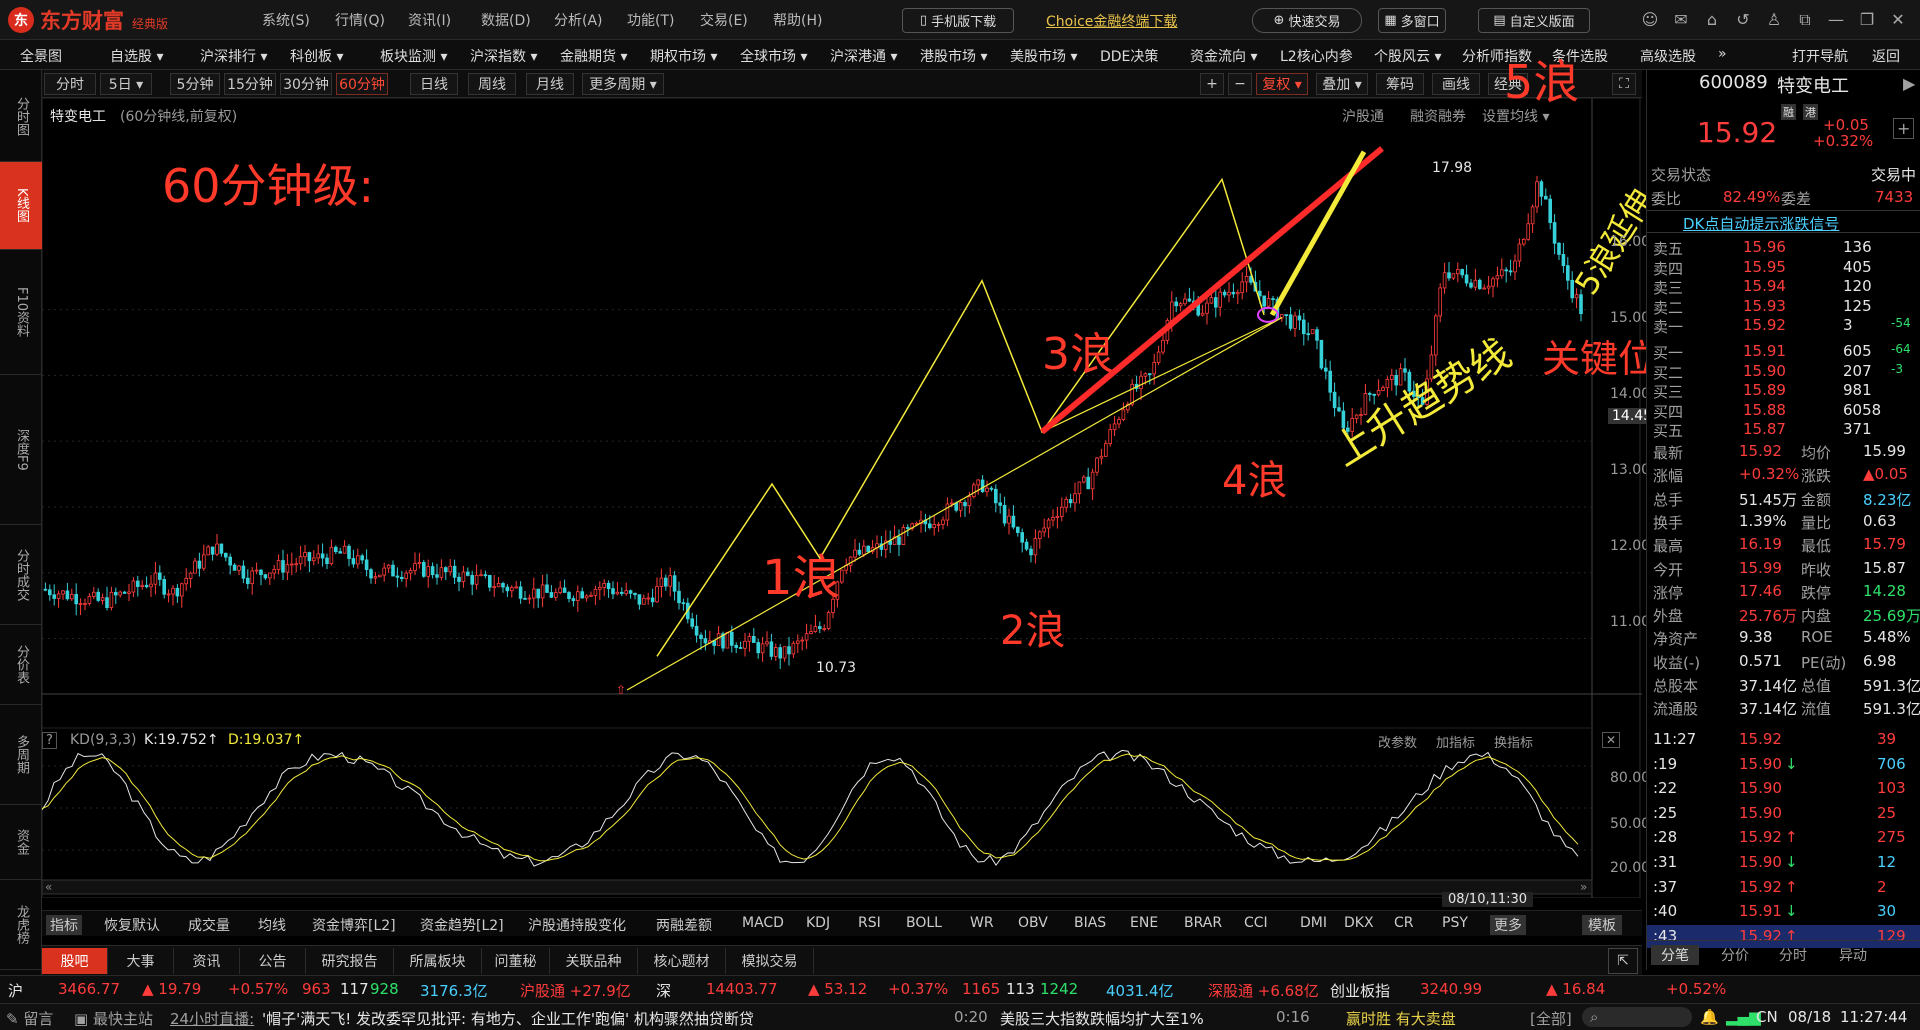 The width and height of the screenshot is (1920, 1030). Describe the element at coordinates (21, 925) in the screenshot. I see `tab-dragon-tiger: 龙虎榜` at that location.